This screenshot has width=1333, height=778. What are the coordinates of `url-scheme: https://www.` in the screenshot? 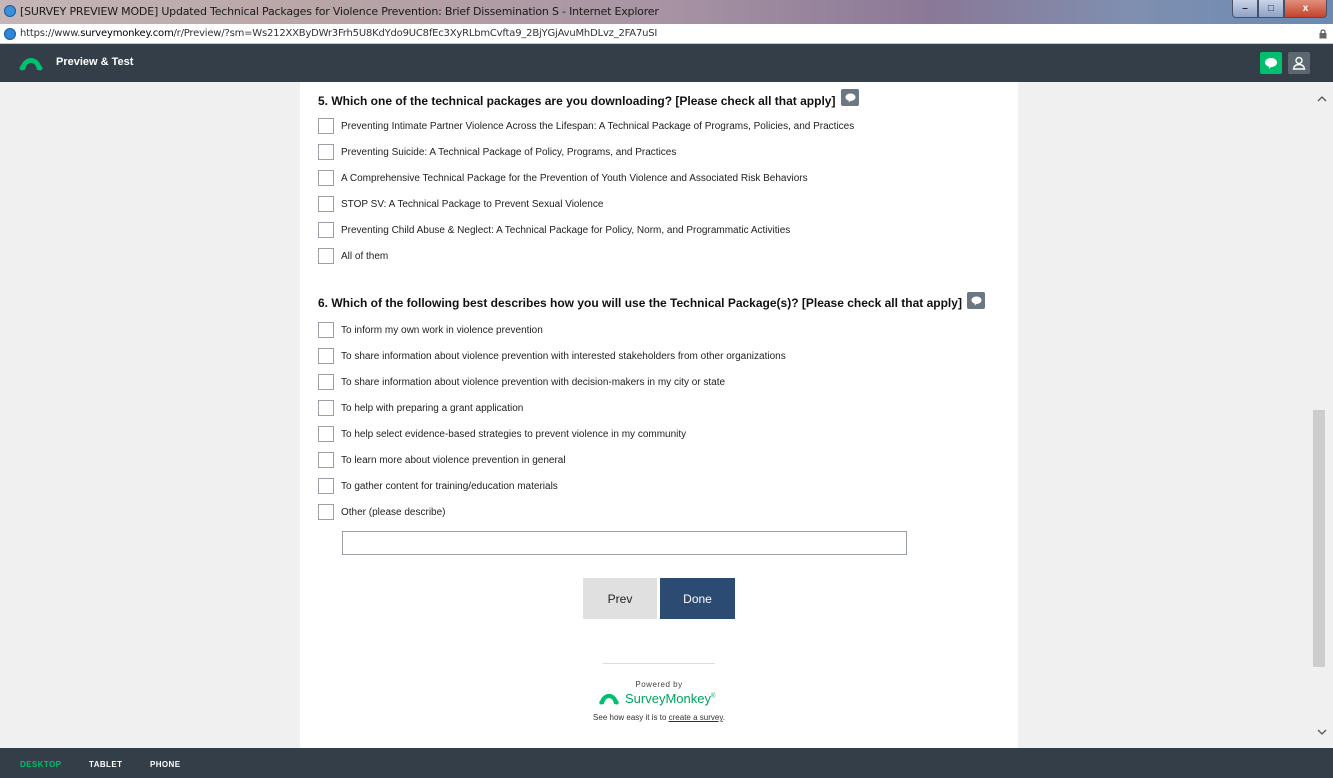 It's located at (50, 33).